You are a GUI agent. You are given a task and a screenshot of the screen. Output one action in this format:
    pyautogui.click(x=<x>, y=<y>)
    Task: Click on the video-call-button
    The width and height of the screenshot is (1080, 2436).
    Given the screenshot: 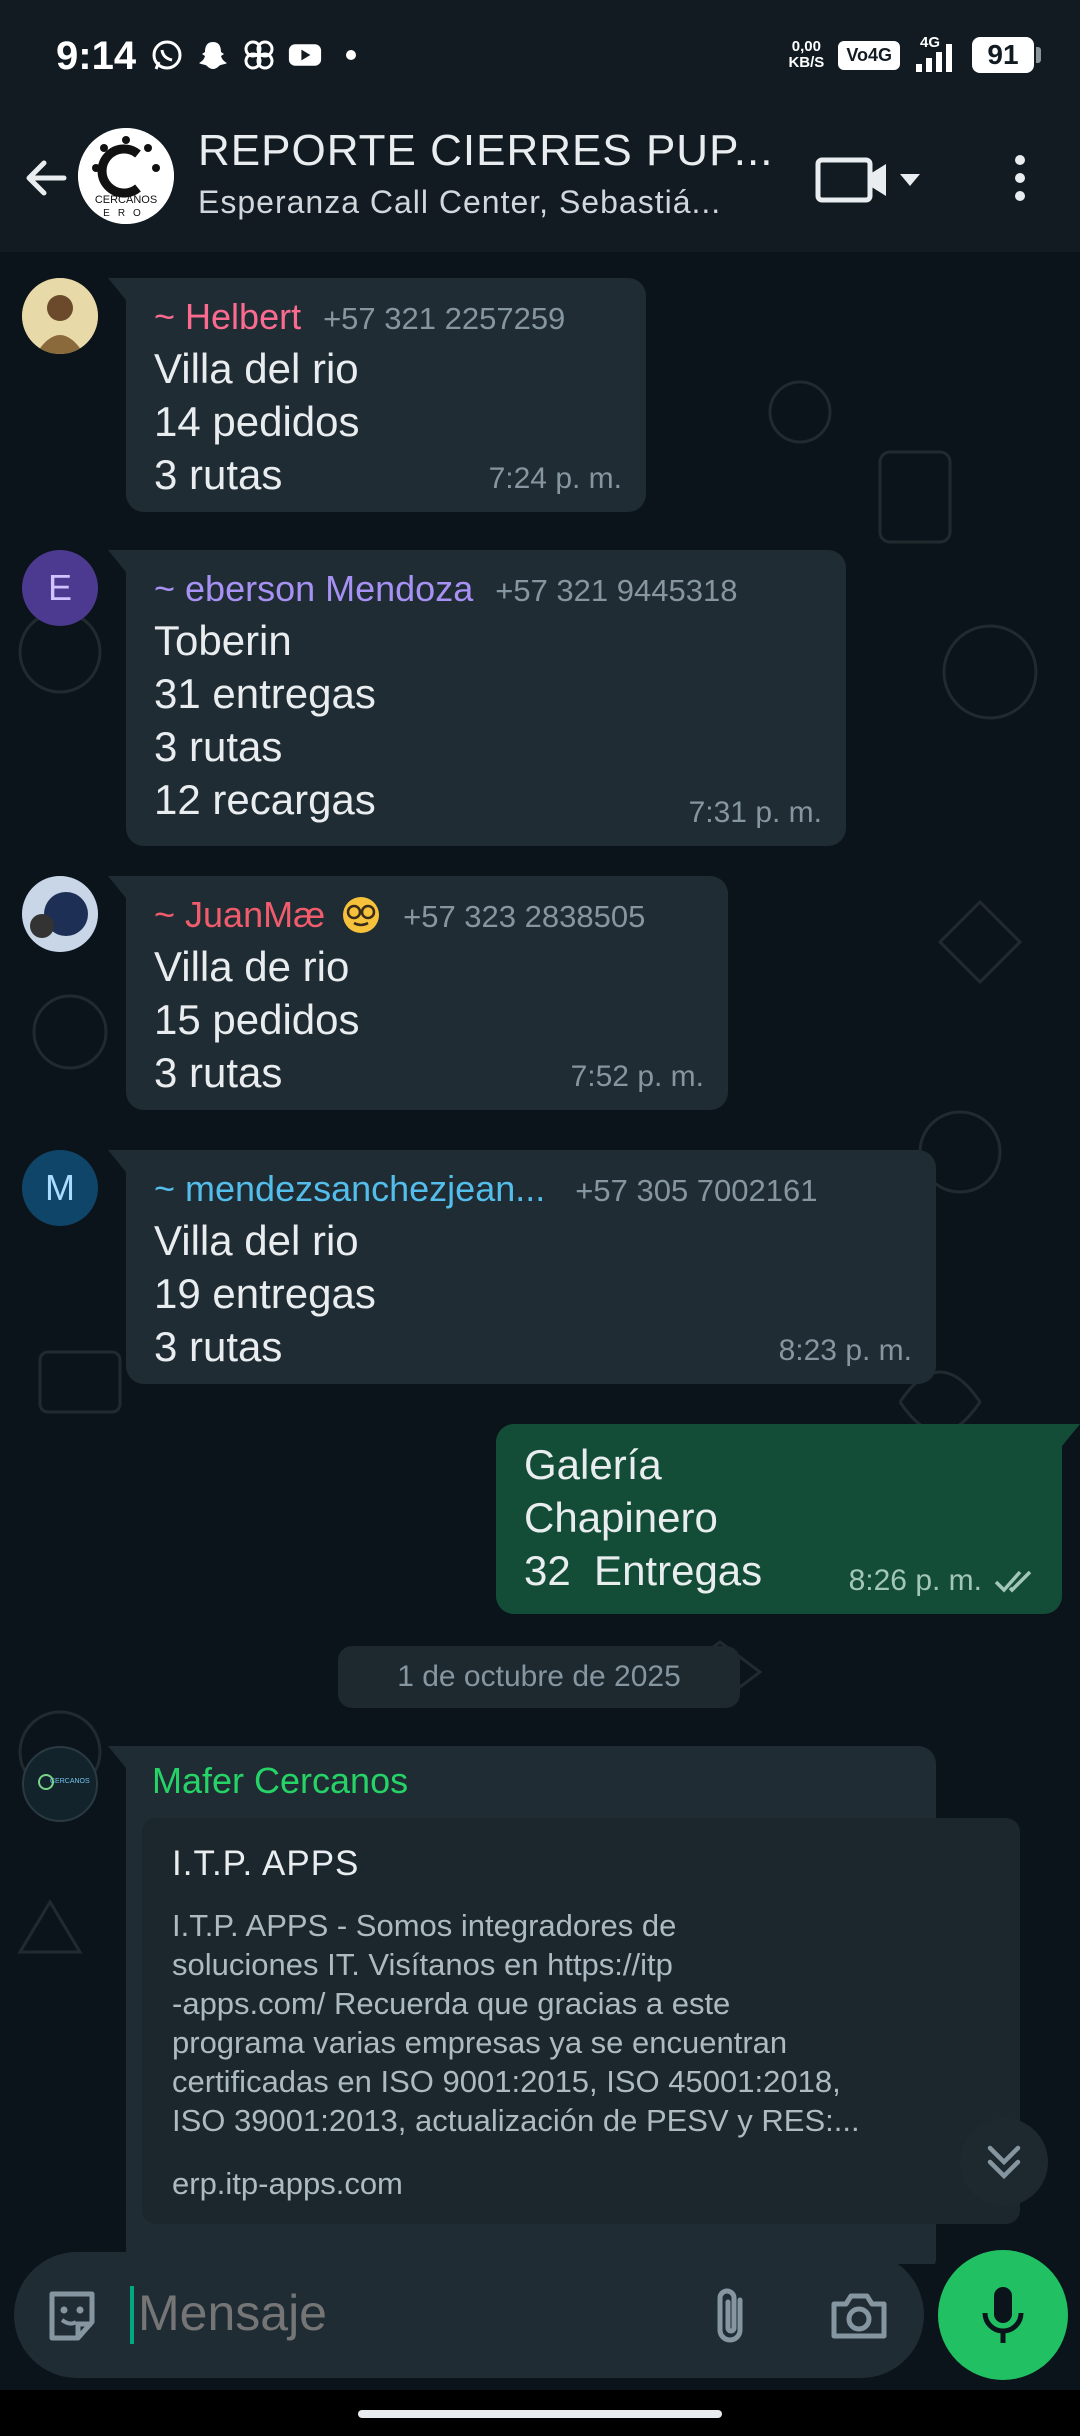 What is the action you would take?
    pyautogui.click(x=874, y=178)
    